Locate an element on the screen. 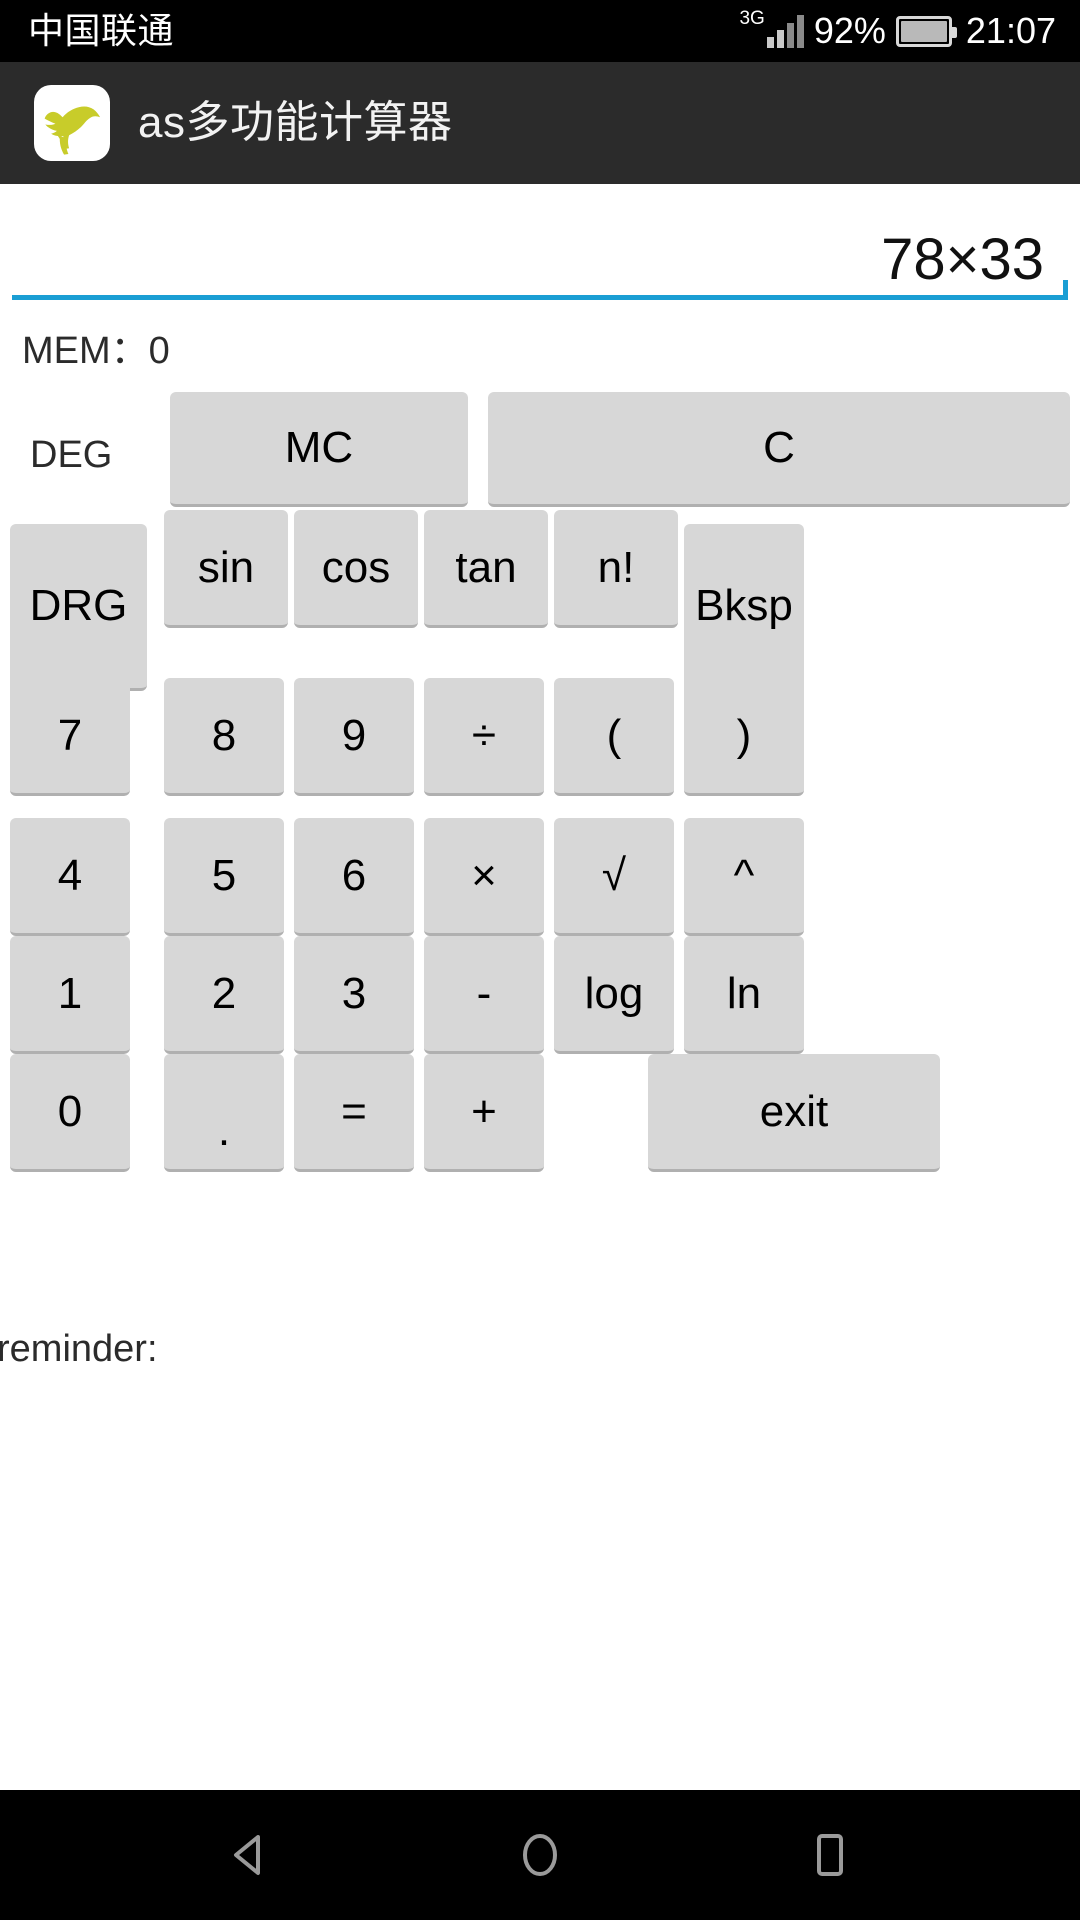 This screenshot has width=1080, height=1920. home-icon is located at coordinates (540, 1855).